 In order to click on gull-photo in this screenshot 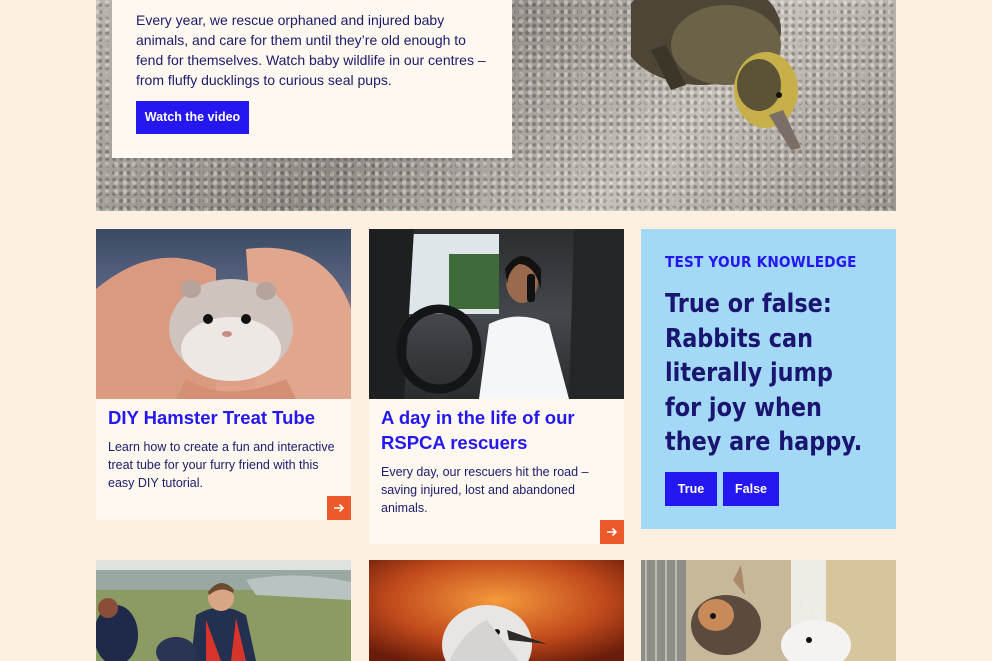, I will do `click(496, 610)`.